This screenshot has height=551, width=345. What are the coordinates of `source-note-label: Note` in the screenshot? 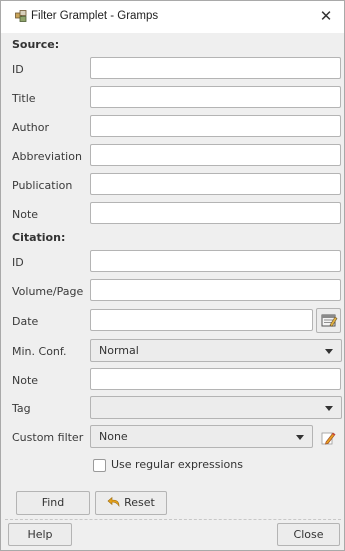 It's located at (25, 214).